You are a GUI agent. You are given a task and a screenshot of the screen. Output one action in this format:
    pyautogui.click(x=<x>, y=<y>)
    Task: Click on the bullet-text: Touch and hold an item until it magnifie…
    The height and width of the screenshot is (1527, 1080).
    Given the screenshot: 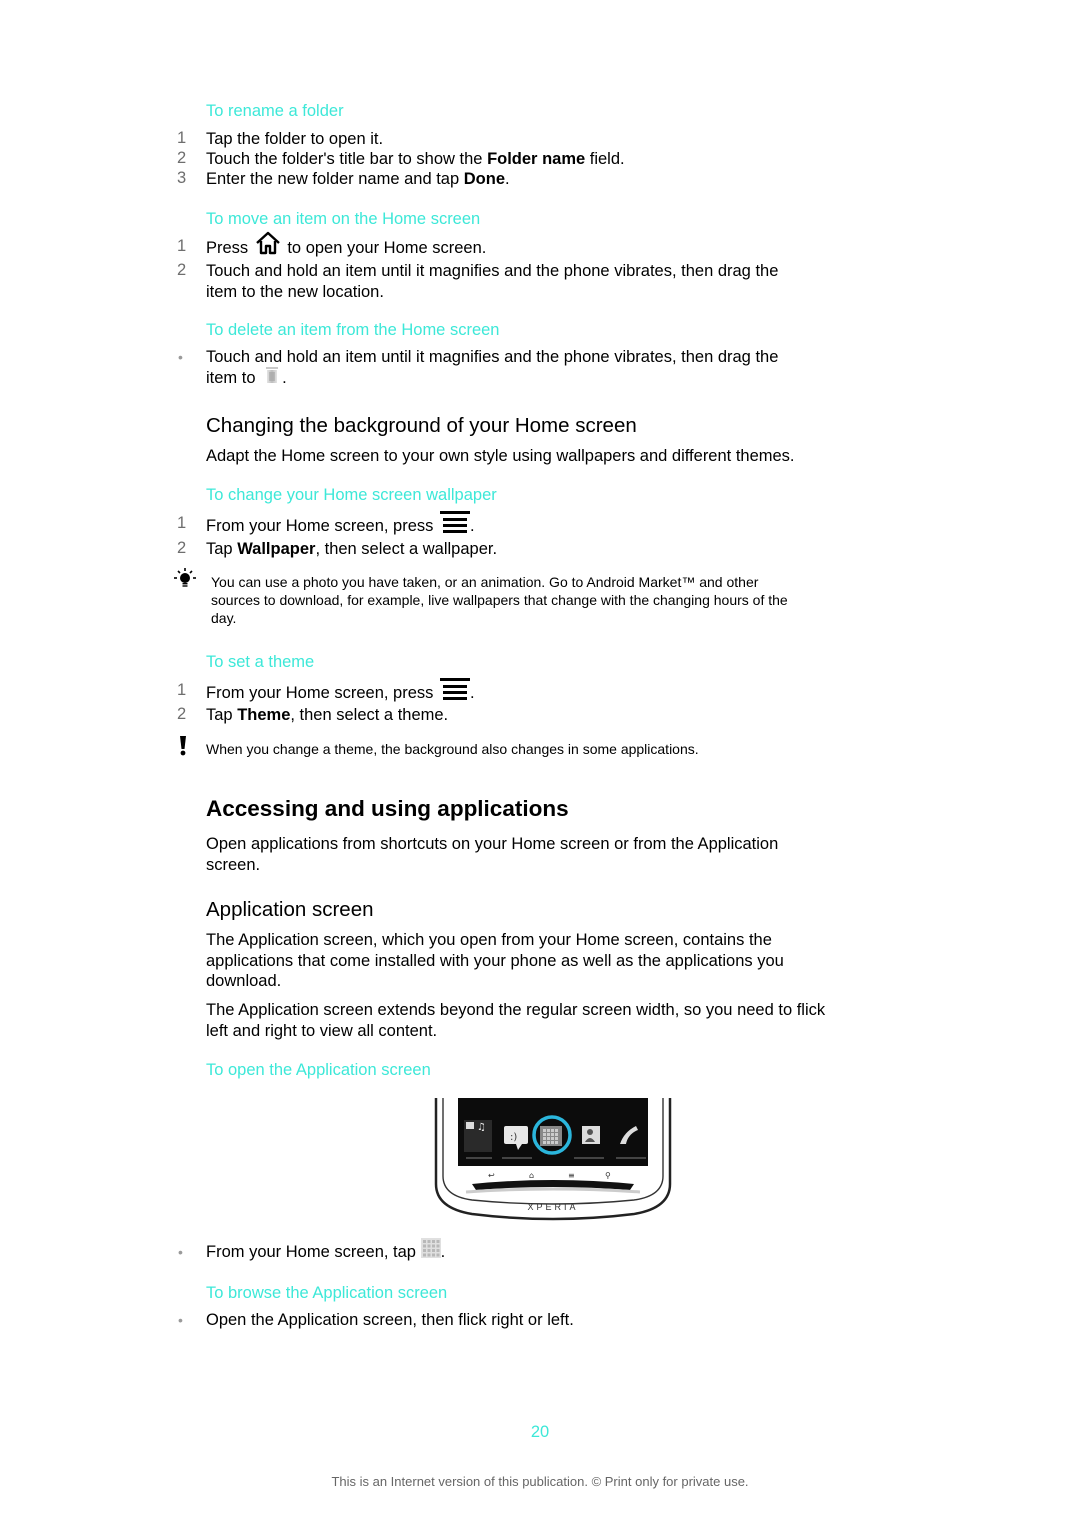 What is the action you would take?
    pyautogui.click(x=492, y=368)
    